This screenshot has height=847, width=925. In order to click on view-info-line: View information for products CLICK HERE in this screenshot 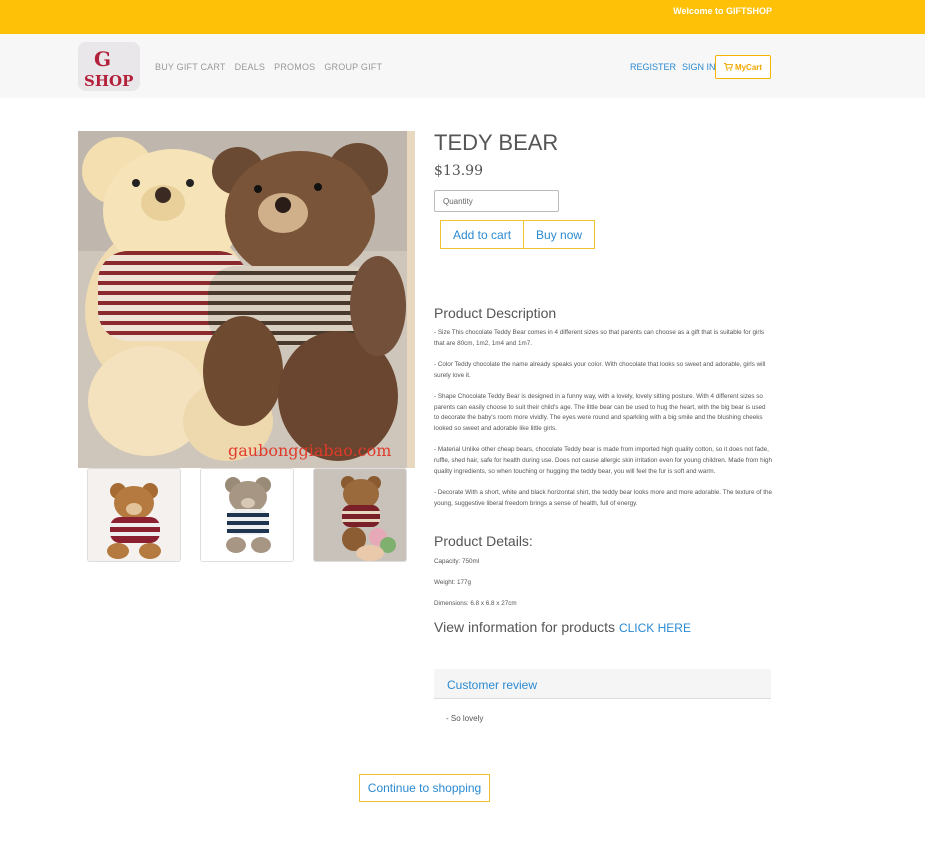, I will do `click(562, 627)`.